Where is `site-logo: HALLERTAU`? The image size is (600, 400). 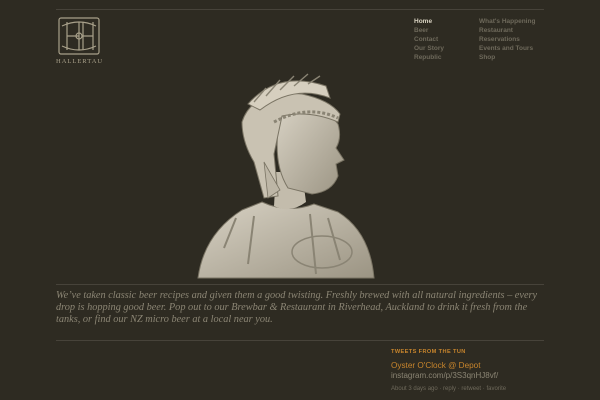
site-logo: HALLERTAU is located at coordinates (79, 40).